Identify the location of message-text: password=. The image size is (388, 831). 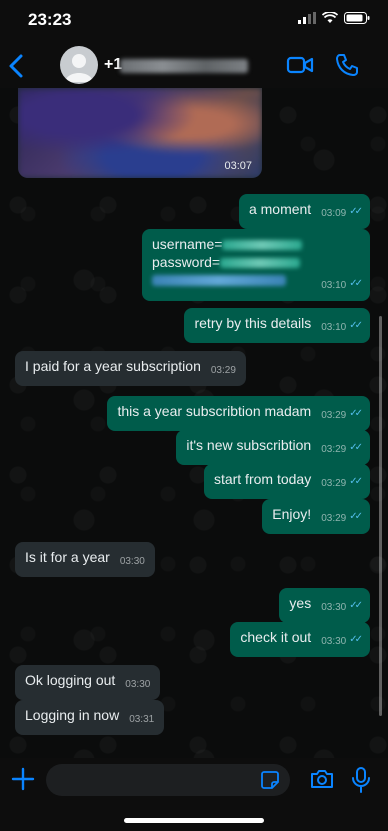
(186, 262).